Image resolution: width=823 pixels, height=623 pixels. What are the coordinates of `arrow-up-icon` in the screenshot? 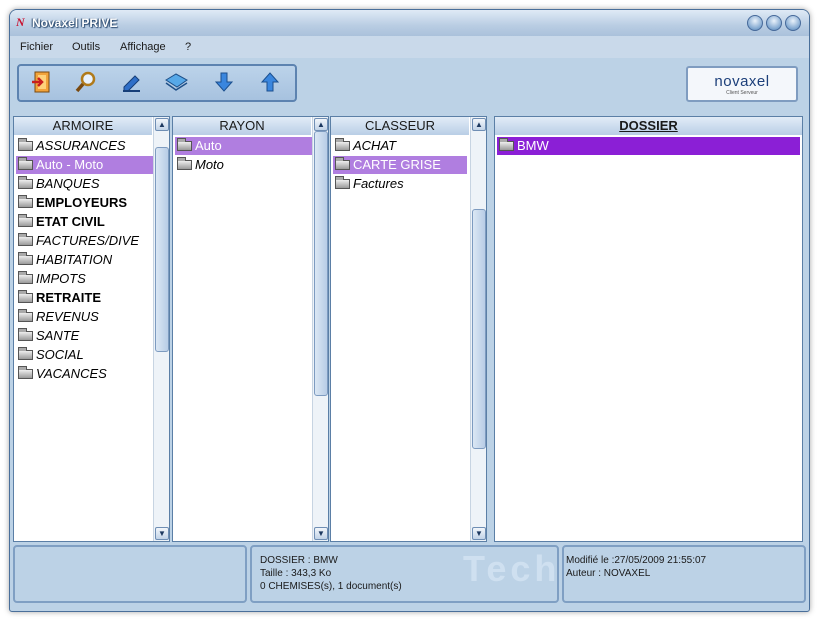 It's located at (270, 82).